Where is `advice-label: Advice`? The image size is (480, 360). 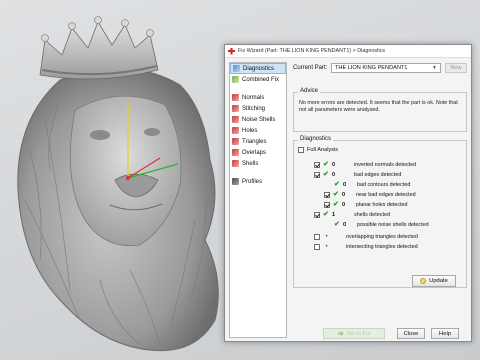 advice-label: Advice is located at coordinates (309, 91).